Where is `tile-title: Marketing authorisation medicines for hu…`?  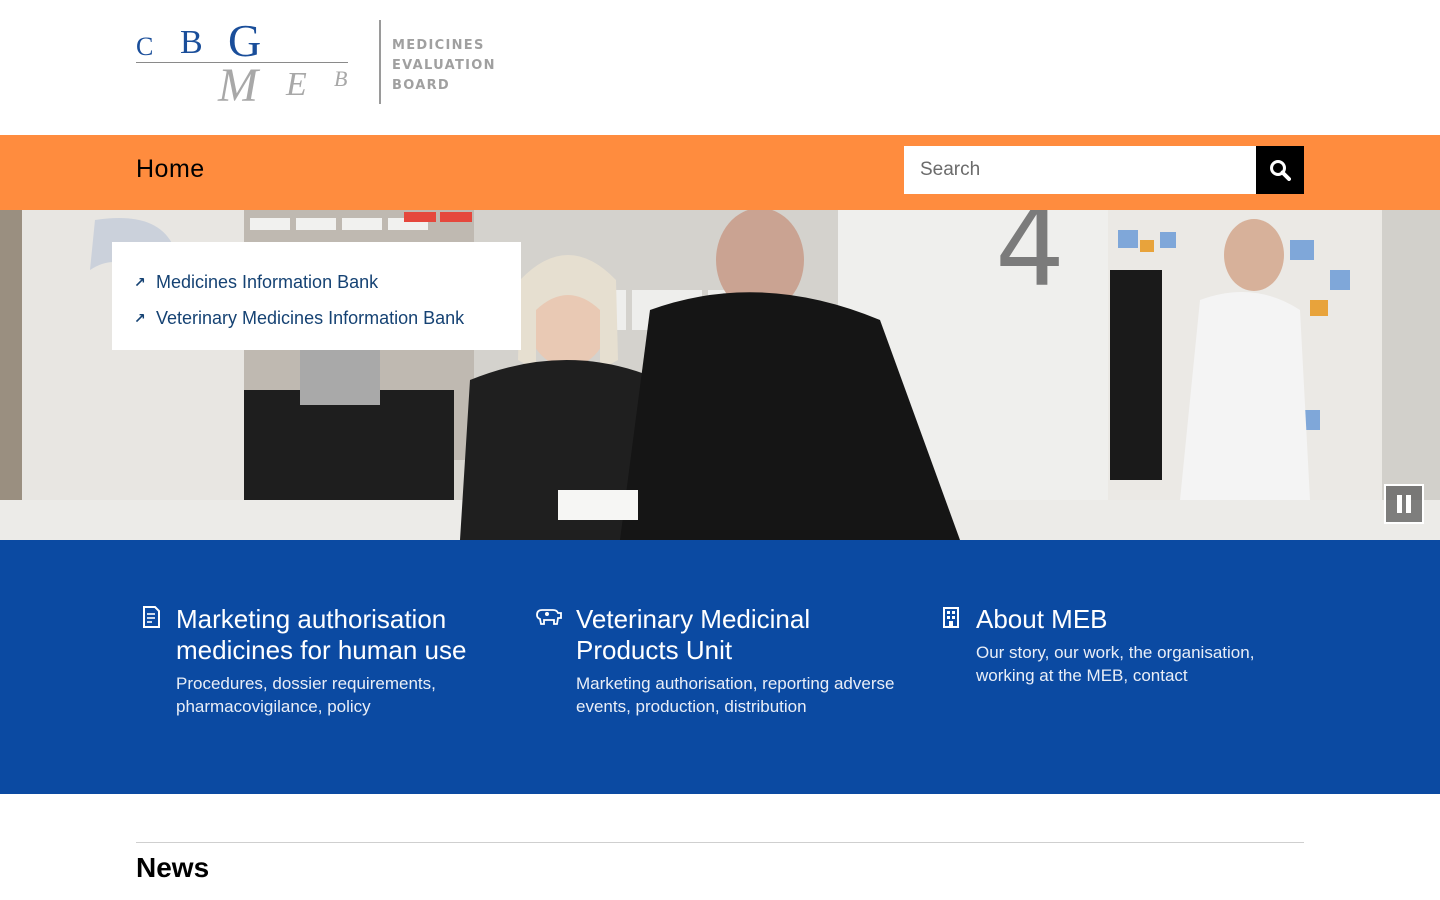 tile-title: Marketing authorisation medicines for hu… is located at coordinates (321, 634).